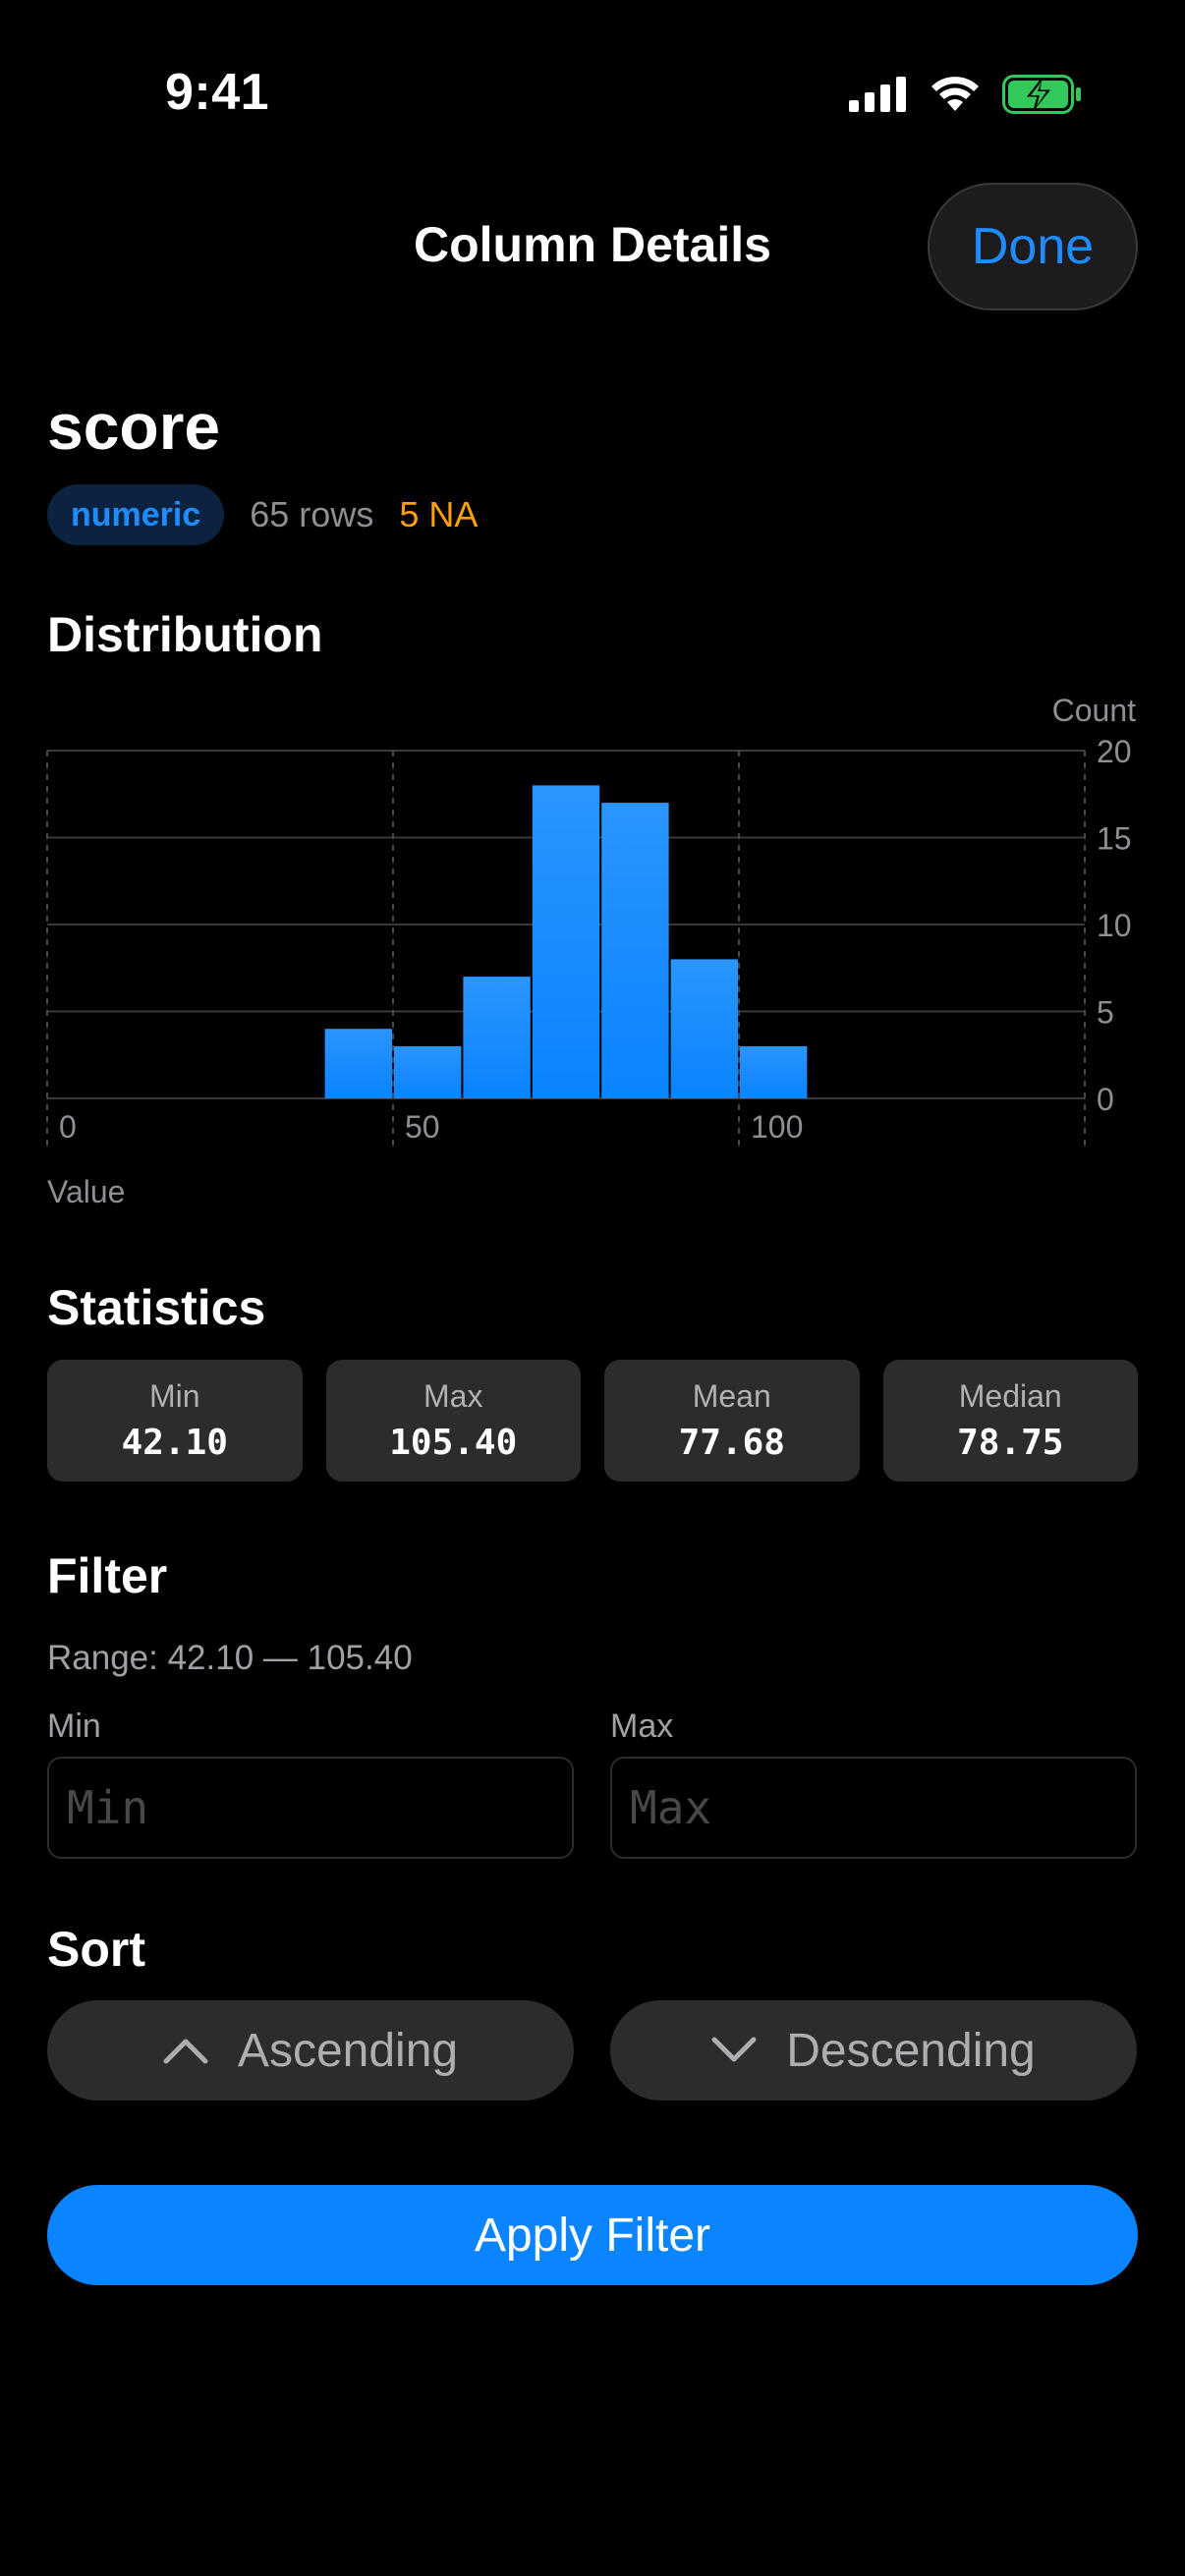 The width and height of the screenshot is (1185, 2576). What do you see at coordinates (1115, 839) in the screenshot?
I see `y-tick-label: 15` at bounding box center [1115, 839].